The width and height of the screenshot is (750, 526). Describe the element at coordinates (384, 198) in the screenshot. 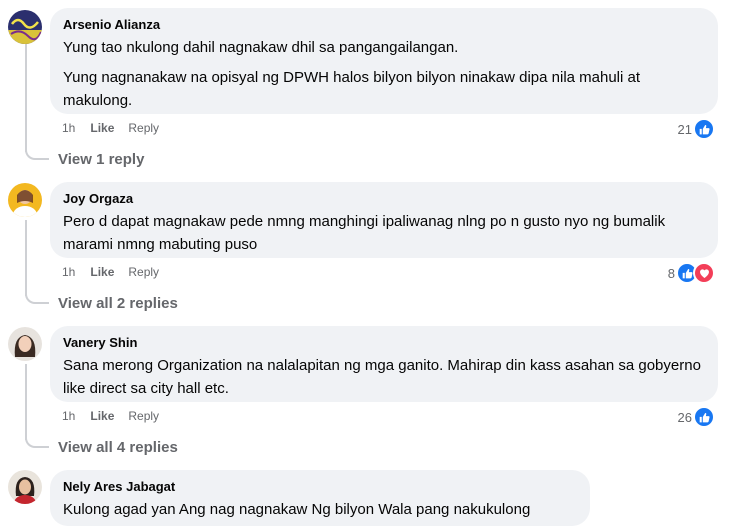

I see `comment-author: Joy Orgaza` at that location.